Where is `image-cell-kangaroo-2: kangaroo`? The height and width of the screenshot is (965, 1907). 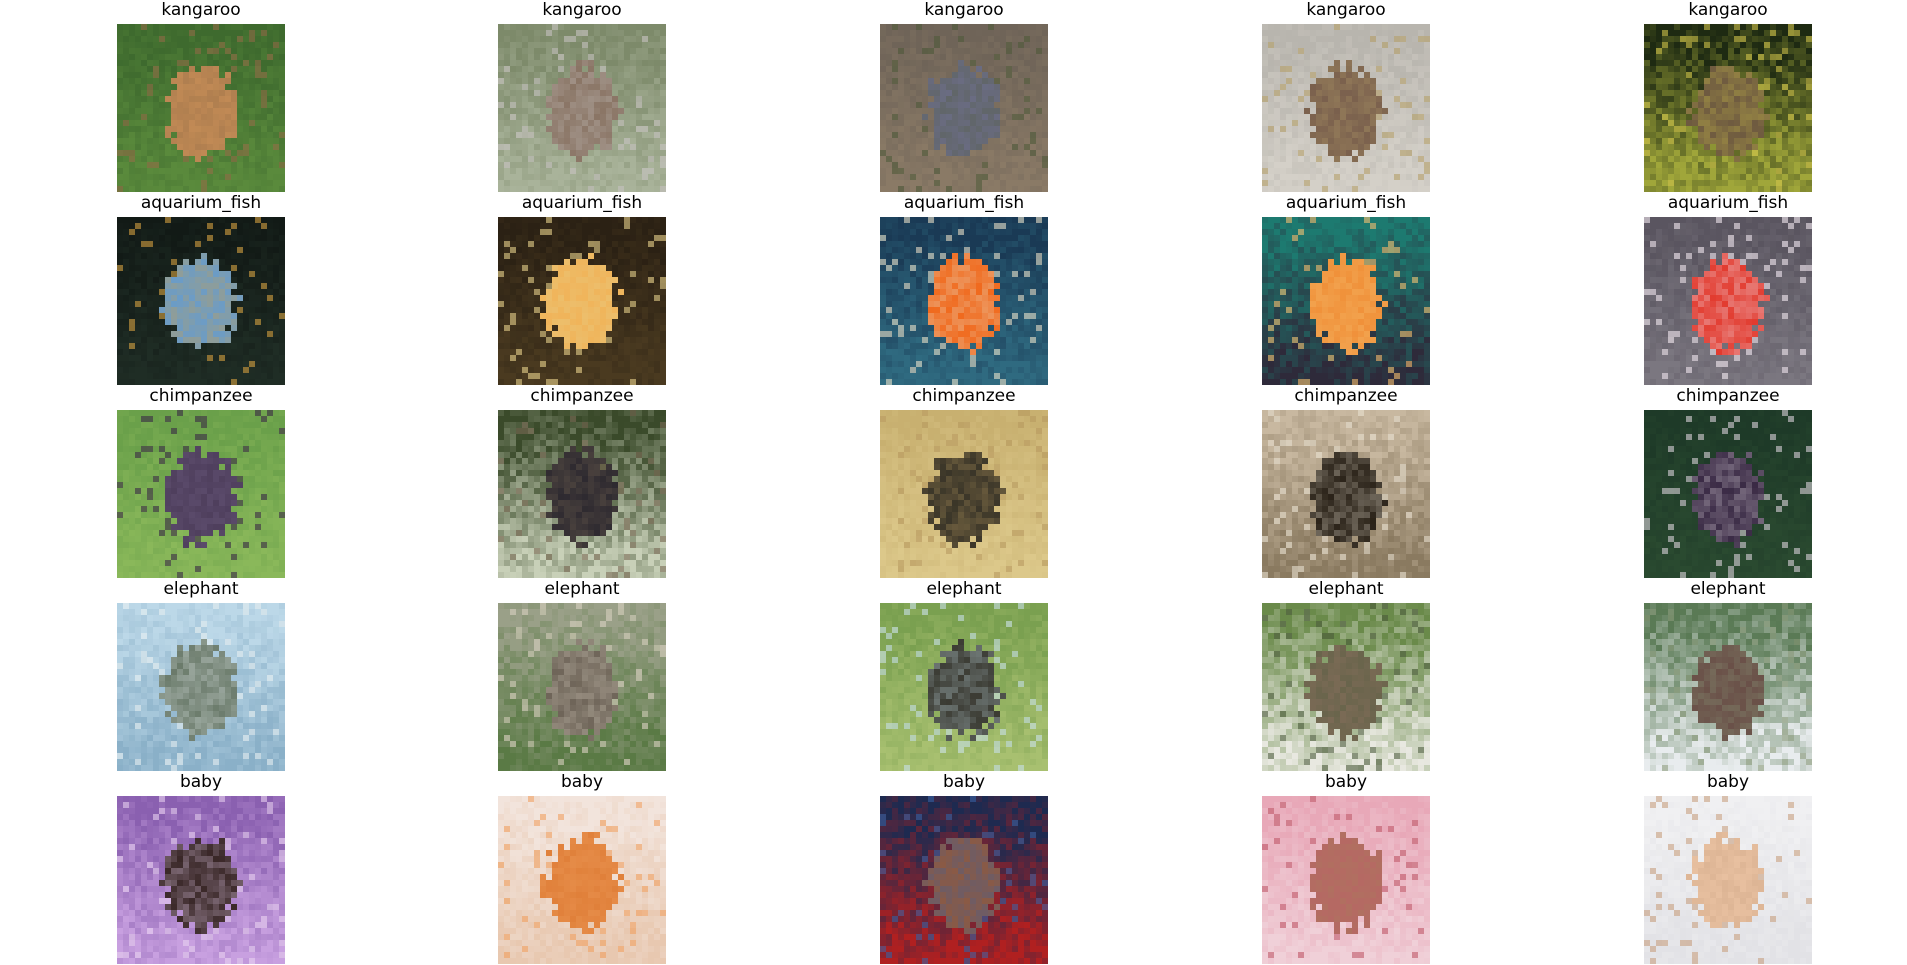
image-cell-kangaroo-2: kangaroo is located at coordinates (582, 97).